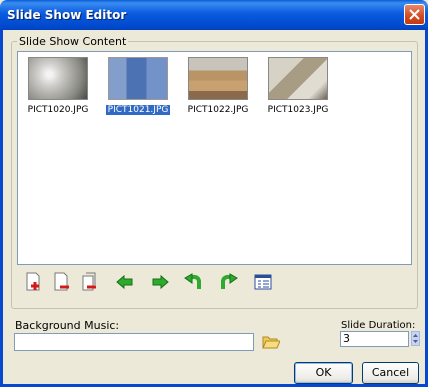 The width and height of the screenshot is (428, 387). What do you see at coordinates (298, 110) in the screenshot?
I see `thumbnail-caption: PICT1023.JPG` at bounding box center [298, 110].